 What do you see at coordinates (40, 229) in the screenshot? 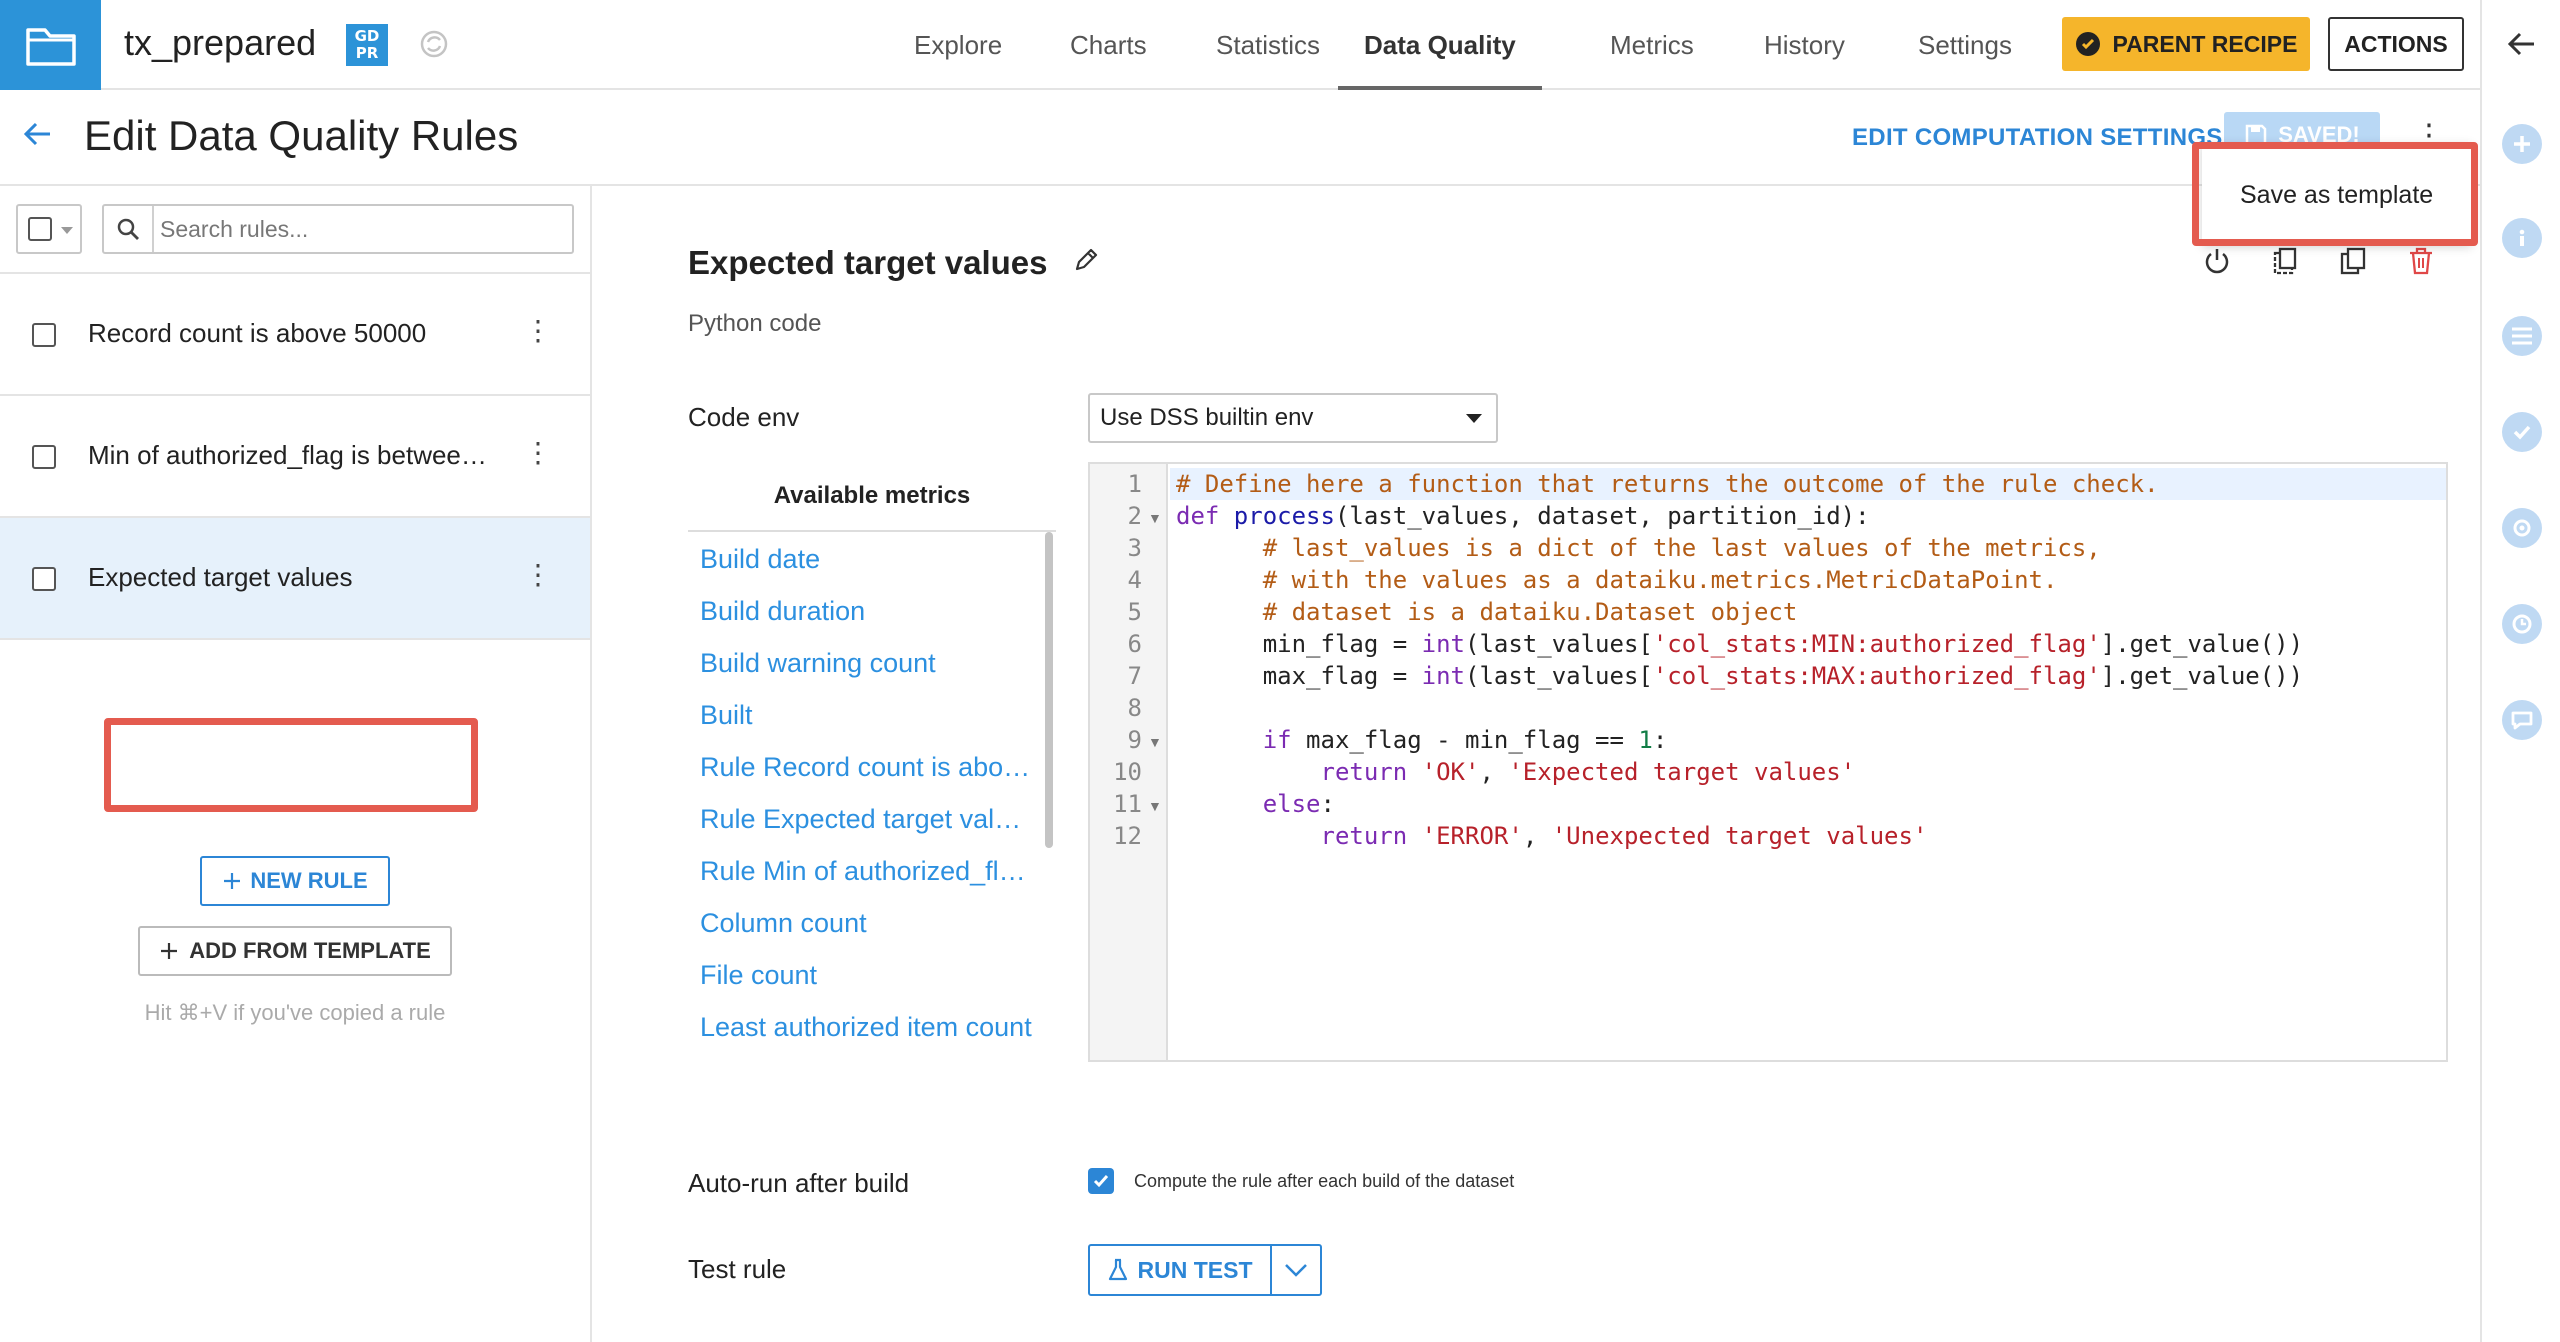
I see `select-all-checkbox` at bounding box center [40, 229].